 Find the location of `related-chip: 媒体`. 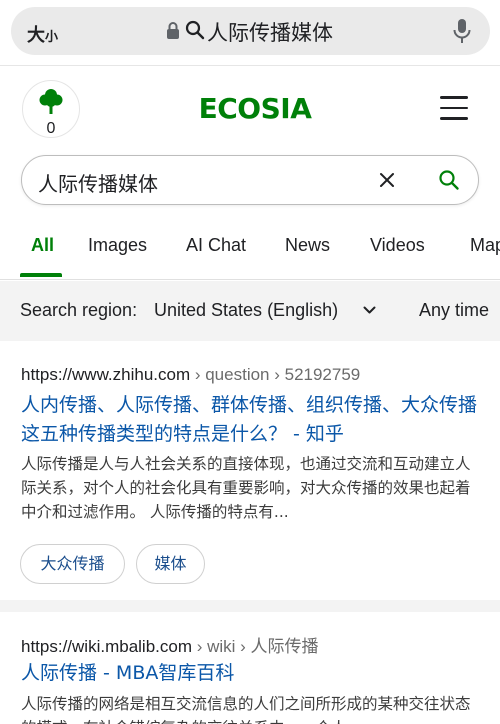

related-chip: 媒体 is located at coordinates (170, 564).